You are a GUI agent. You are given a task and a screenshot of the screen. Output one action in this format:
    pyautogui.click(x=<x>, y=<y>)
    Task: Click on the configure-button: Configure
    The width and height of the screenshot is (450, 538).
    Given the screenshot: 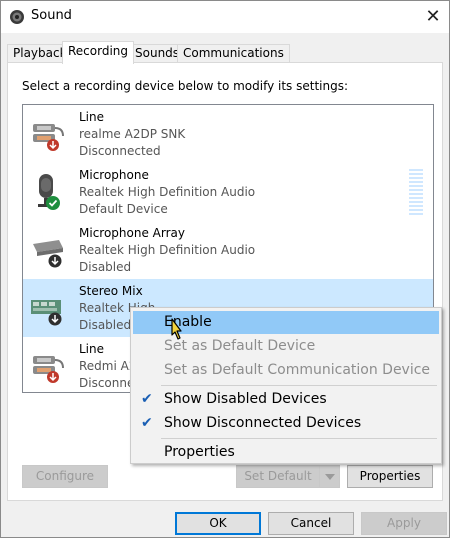 What is the action you would take?
    pyautogui.click(x=65, y=476)
    